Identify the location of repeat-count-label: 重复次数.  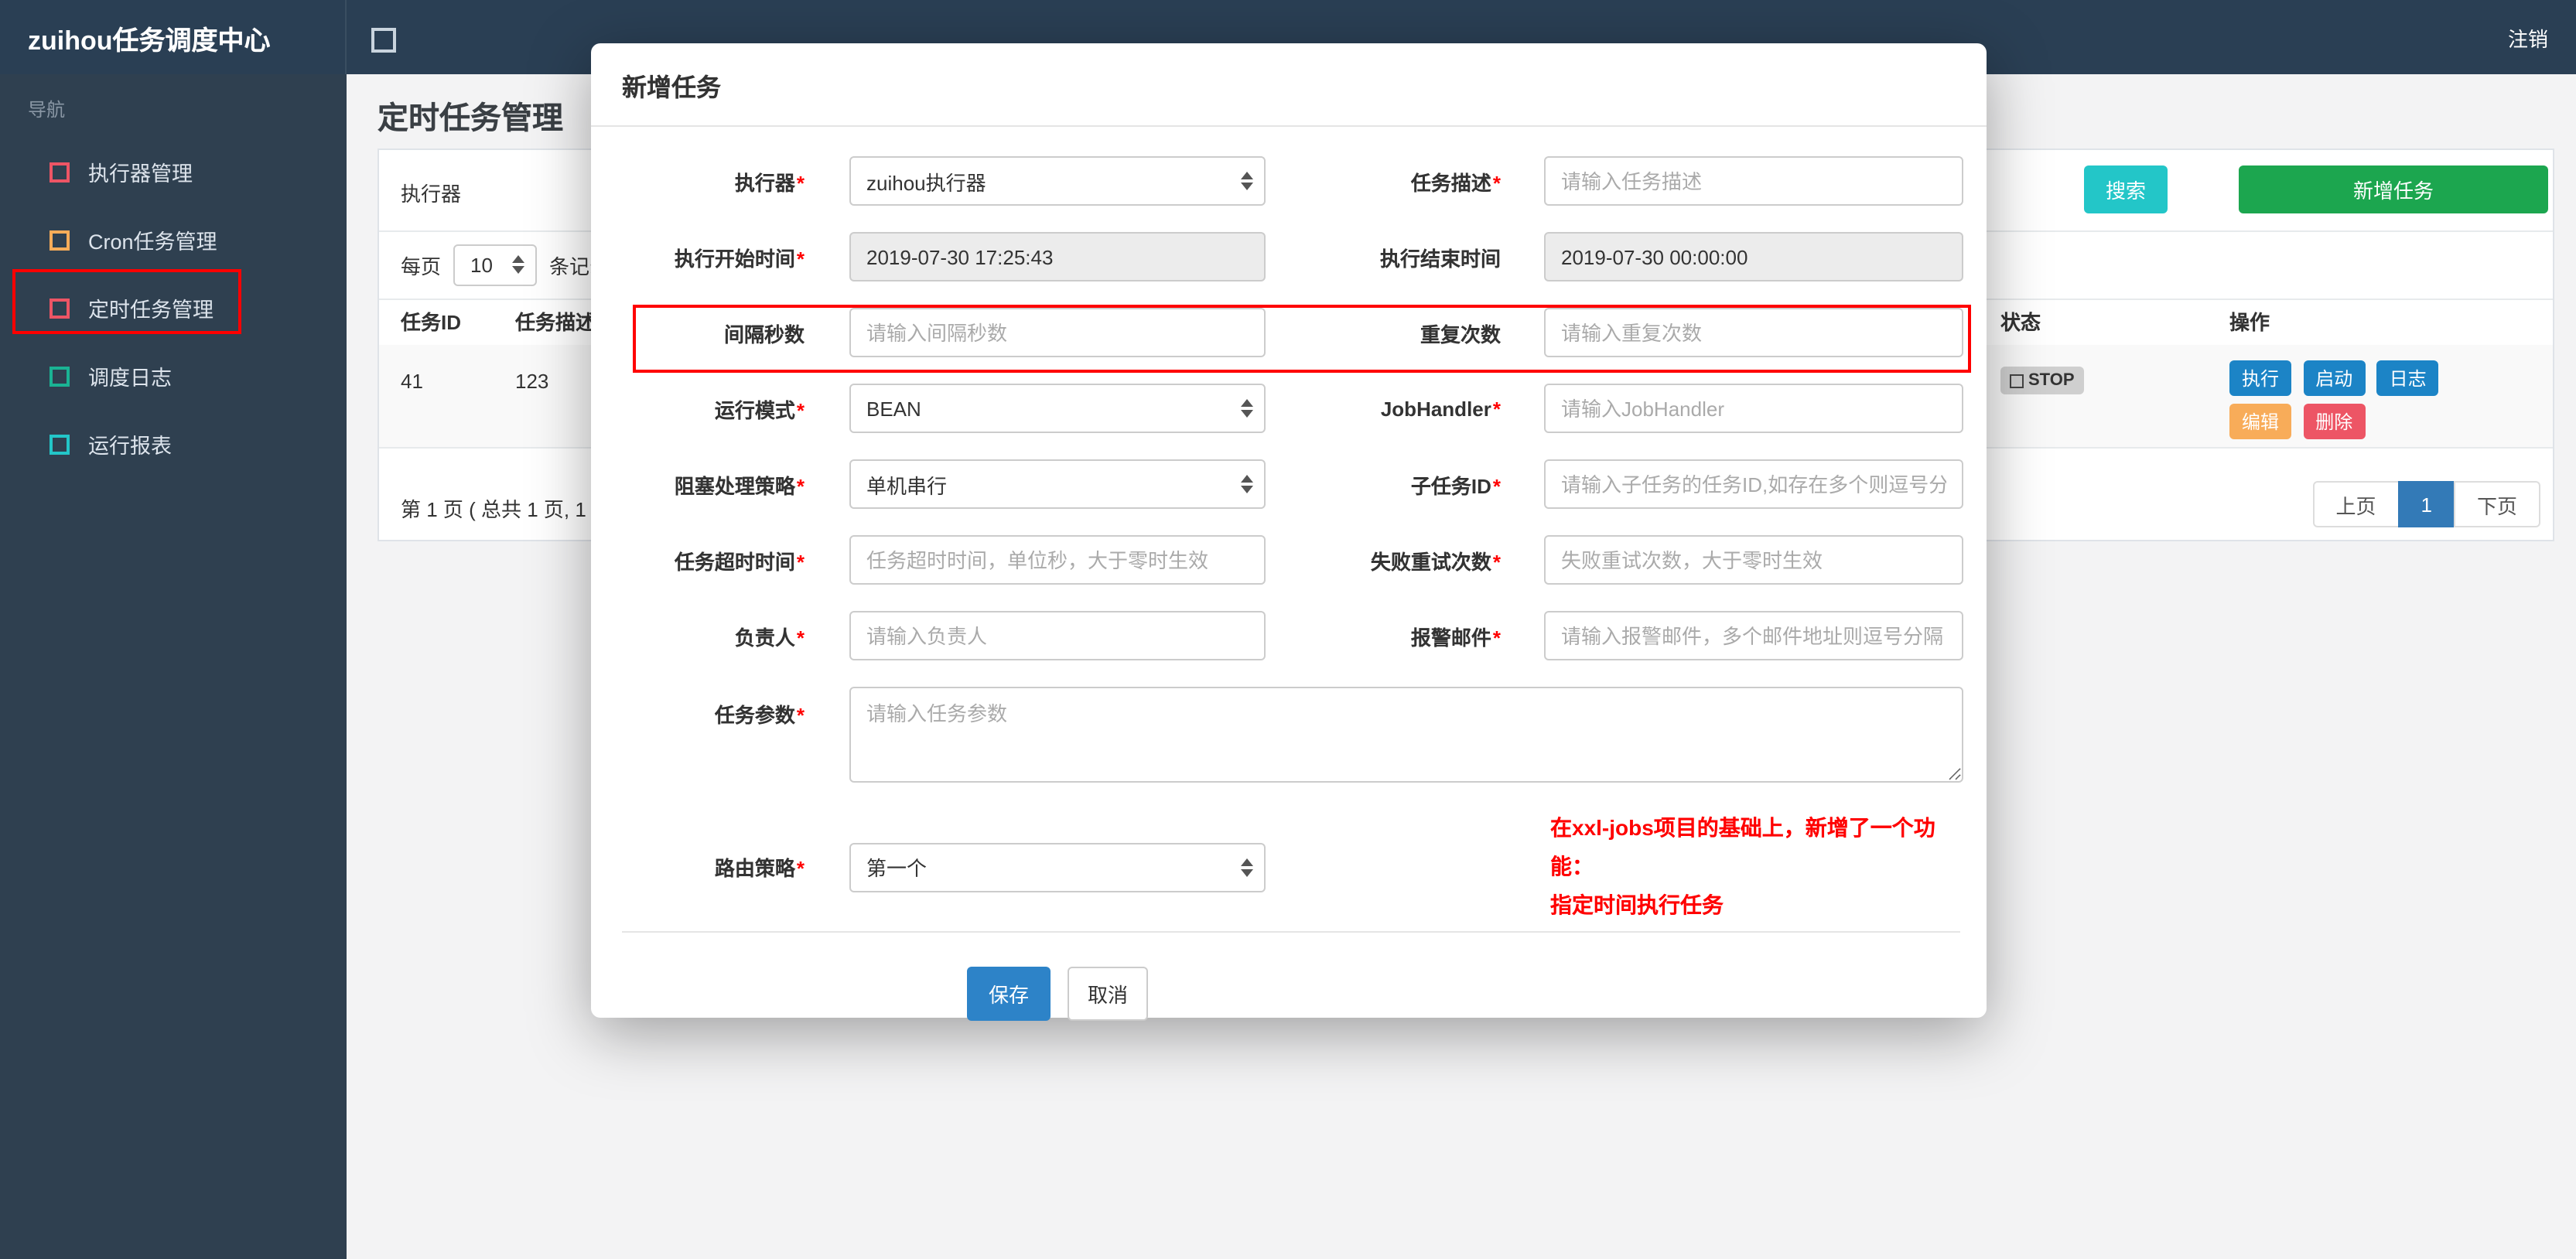
(1460, 334).